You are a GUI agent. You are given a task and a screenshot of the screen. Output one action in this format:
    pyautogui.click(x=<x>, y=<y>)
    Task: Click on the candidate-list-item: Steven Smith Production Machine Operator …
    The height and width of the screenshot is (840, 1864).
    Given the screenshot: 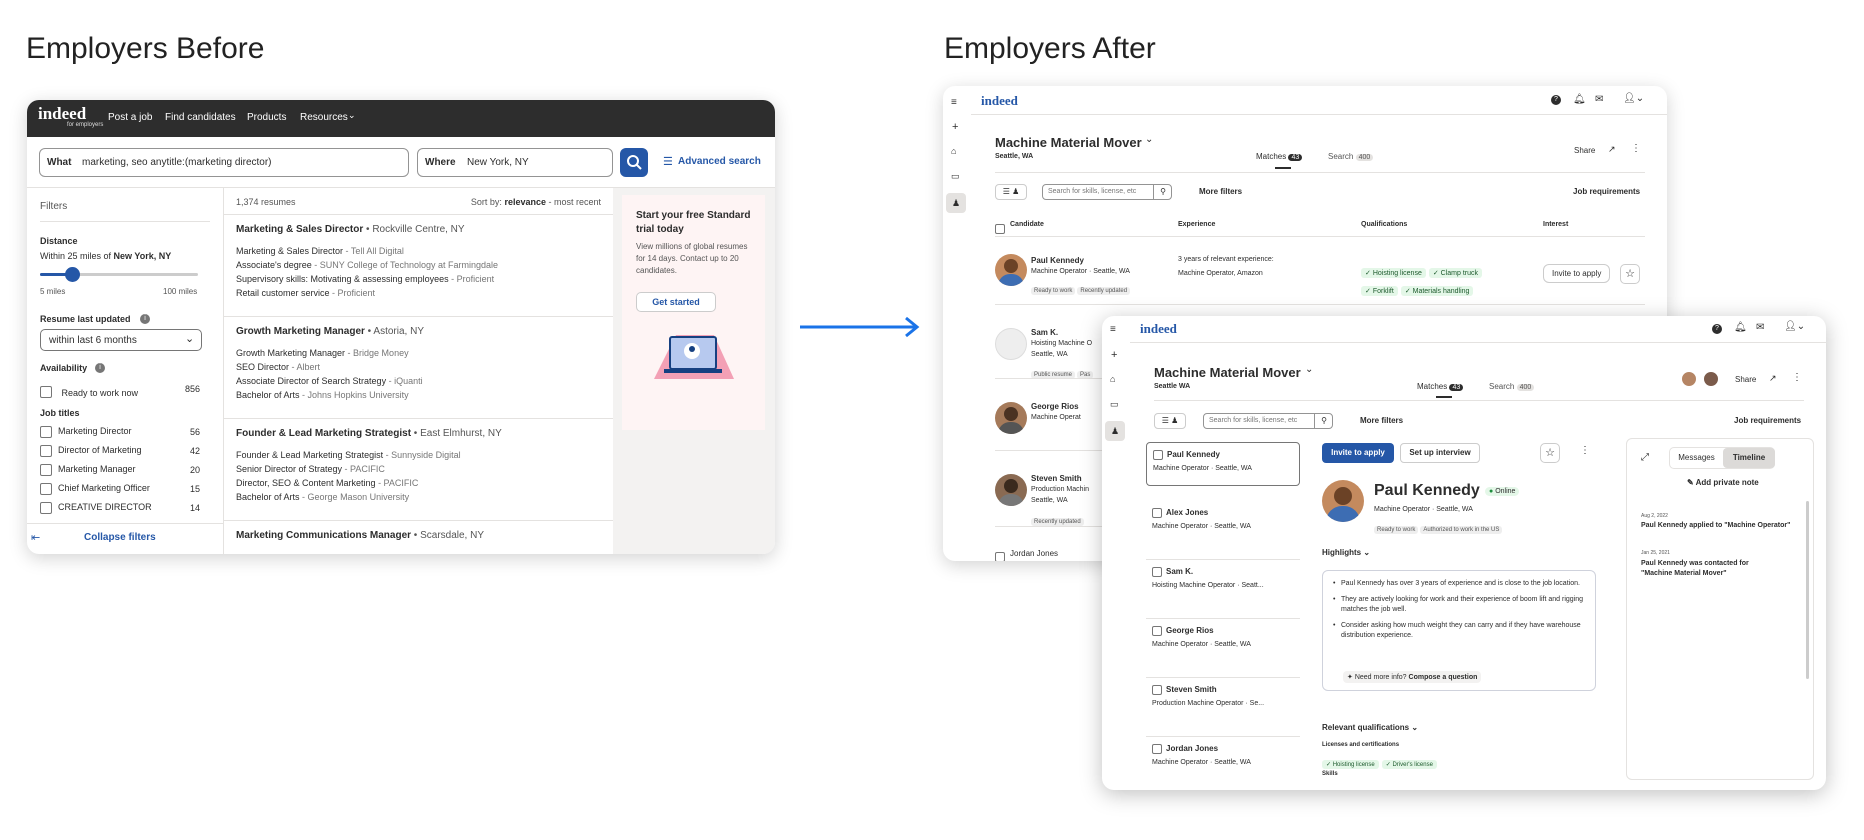 What is the action you would take?
    pyautogui.click(x=1223, y=707)
    